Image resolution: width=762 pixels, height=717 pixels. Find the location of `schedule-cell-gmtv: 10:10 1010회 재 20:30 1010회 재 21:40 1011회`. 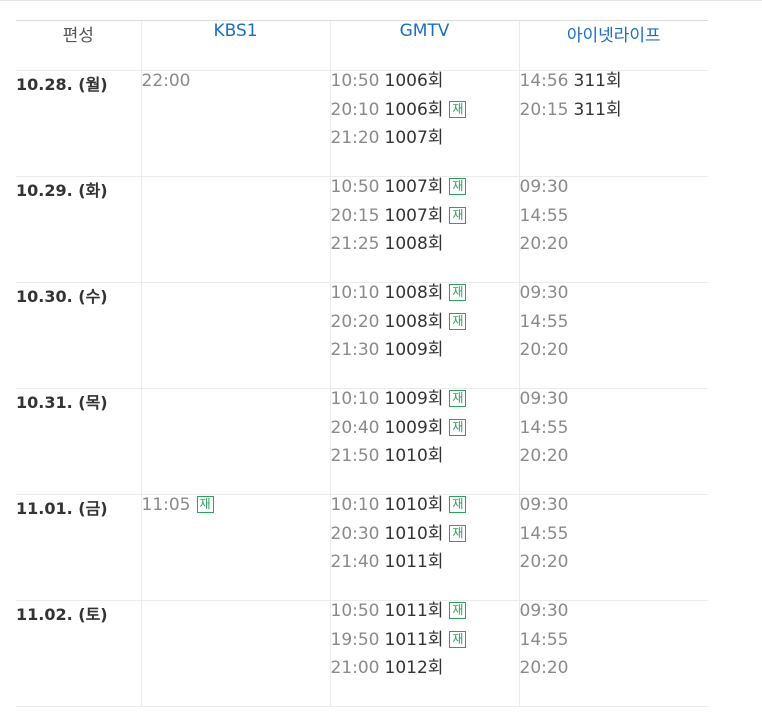

schedule-cell-gmtv: 10:10 1010회 재 20:30 1010회 재 21:40 1011회 is located at coordinates (424, 547).